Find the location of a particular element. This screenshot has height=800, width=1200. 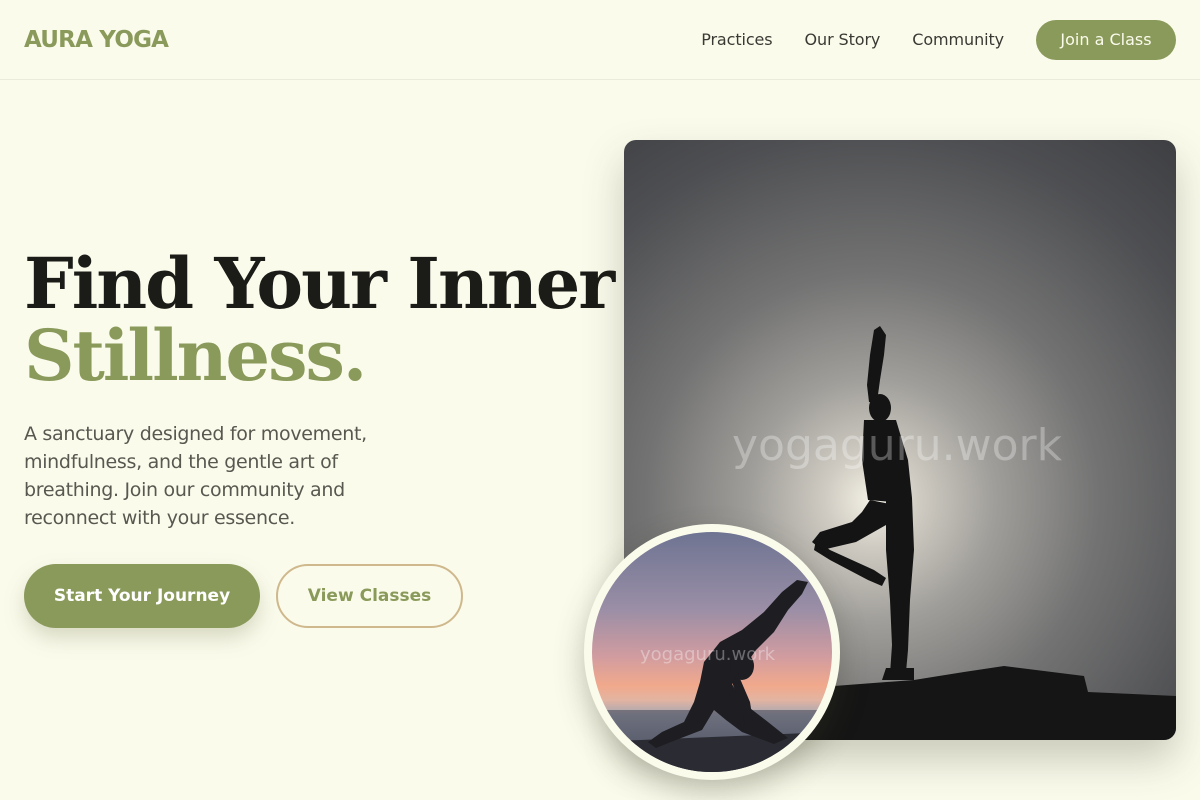

view-classes-button: View Classes is located at coordinates (369, 596).